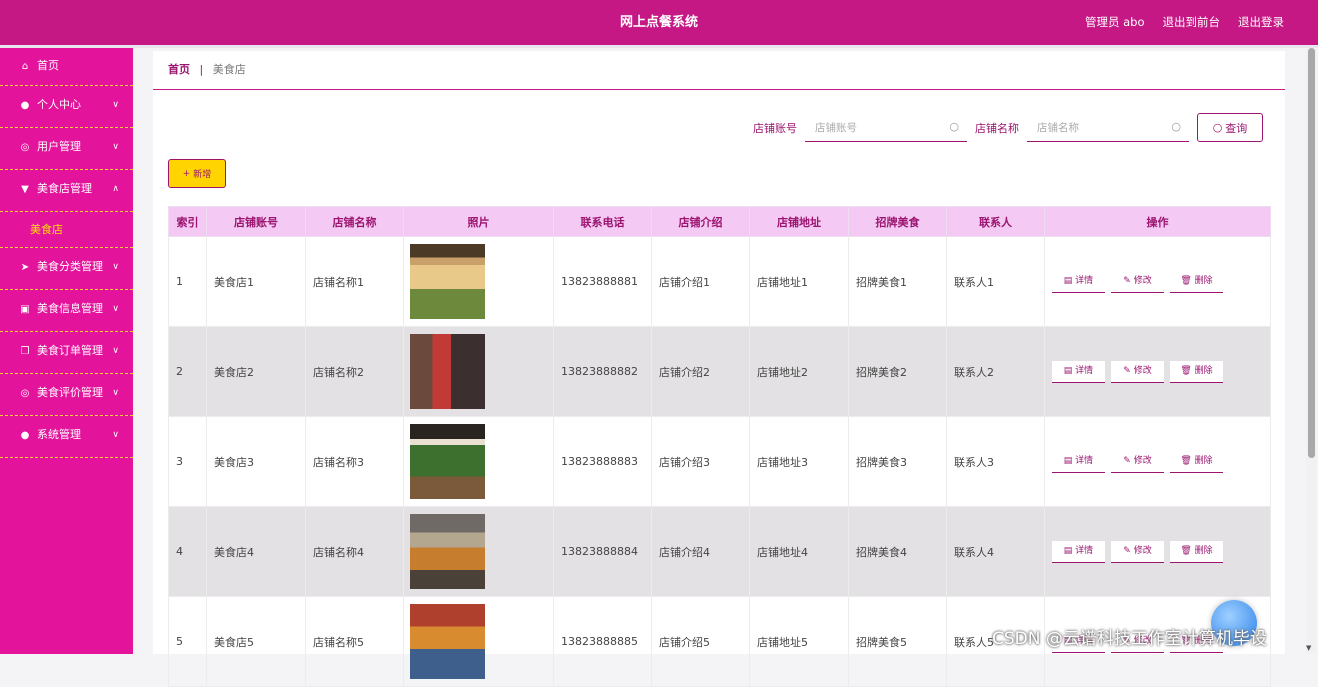  What do you see at coordinates (876, 127) in the screenshot?
I see `account-input` at bounding box center [876, 127].